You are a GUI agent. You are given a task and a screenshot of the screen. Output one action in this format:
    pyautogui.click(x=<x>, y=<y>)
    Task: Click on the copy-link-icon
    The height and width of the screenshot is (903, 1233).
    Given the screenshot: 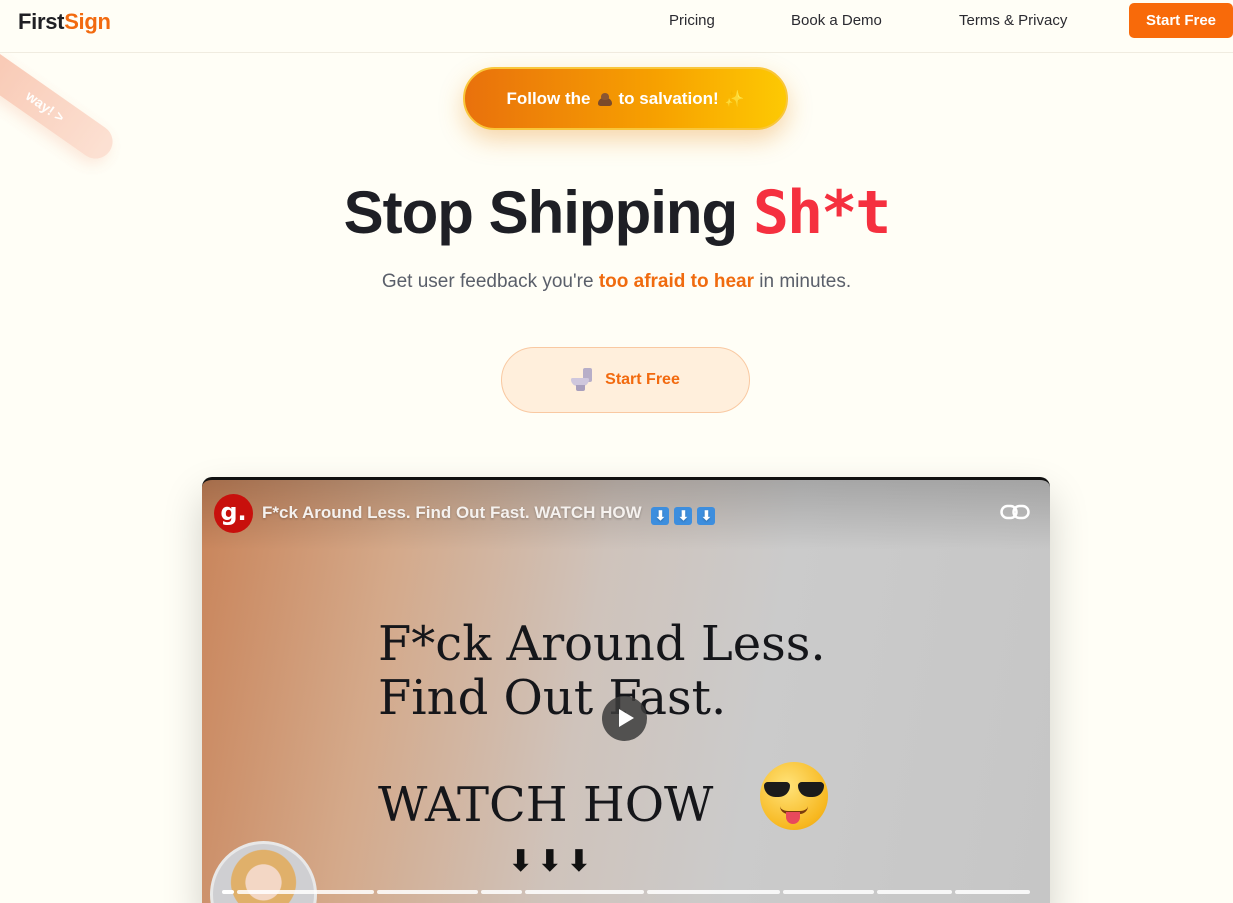 What is the action you would take?
    pyautogui.click(x=1015, y=512)
    